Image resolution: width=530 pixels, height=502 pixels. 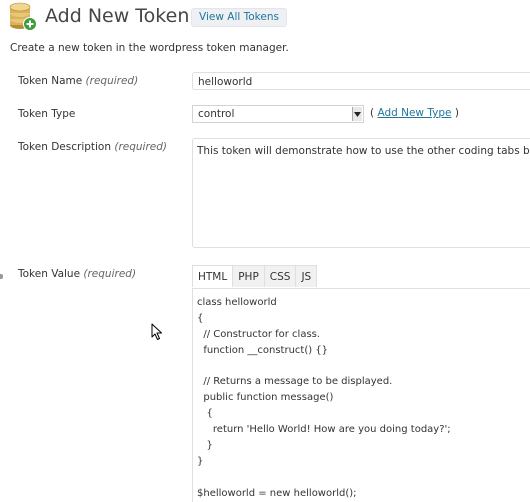 What do you see at coordinates (78, 81) in the screenshot?
I see `token-name-label: Token Name (required)` at bounding box center [78, 81].